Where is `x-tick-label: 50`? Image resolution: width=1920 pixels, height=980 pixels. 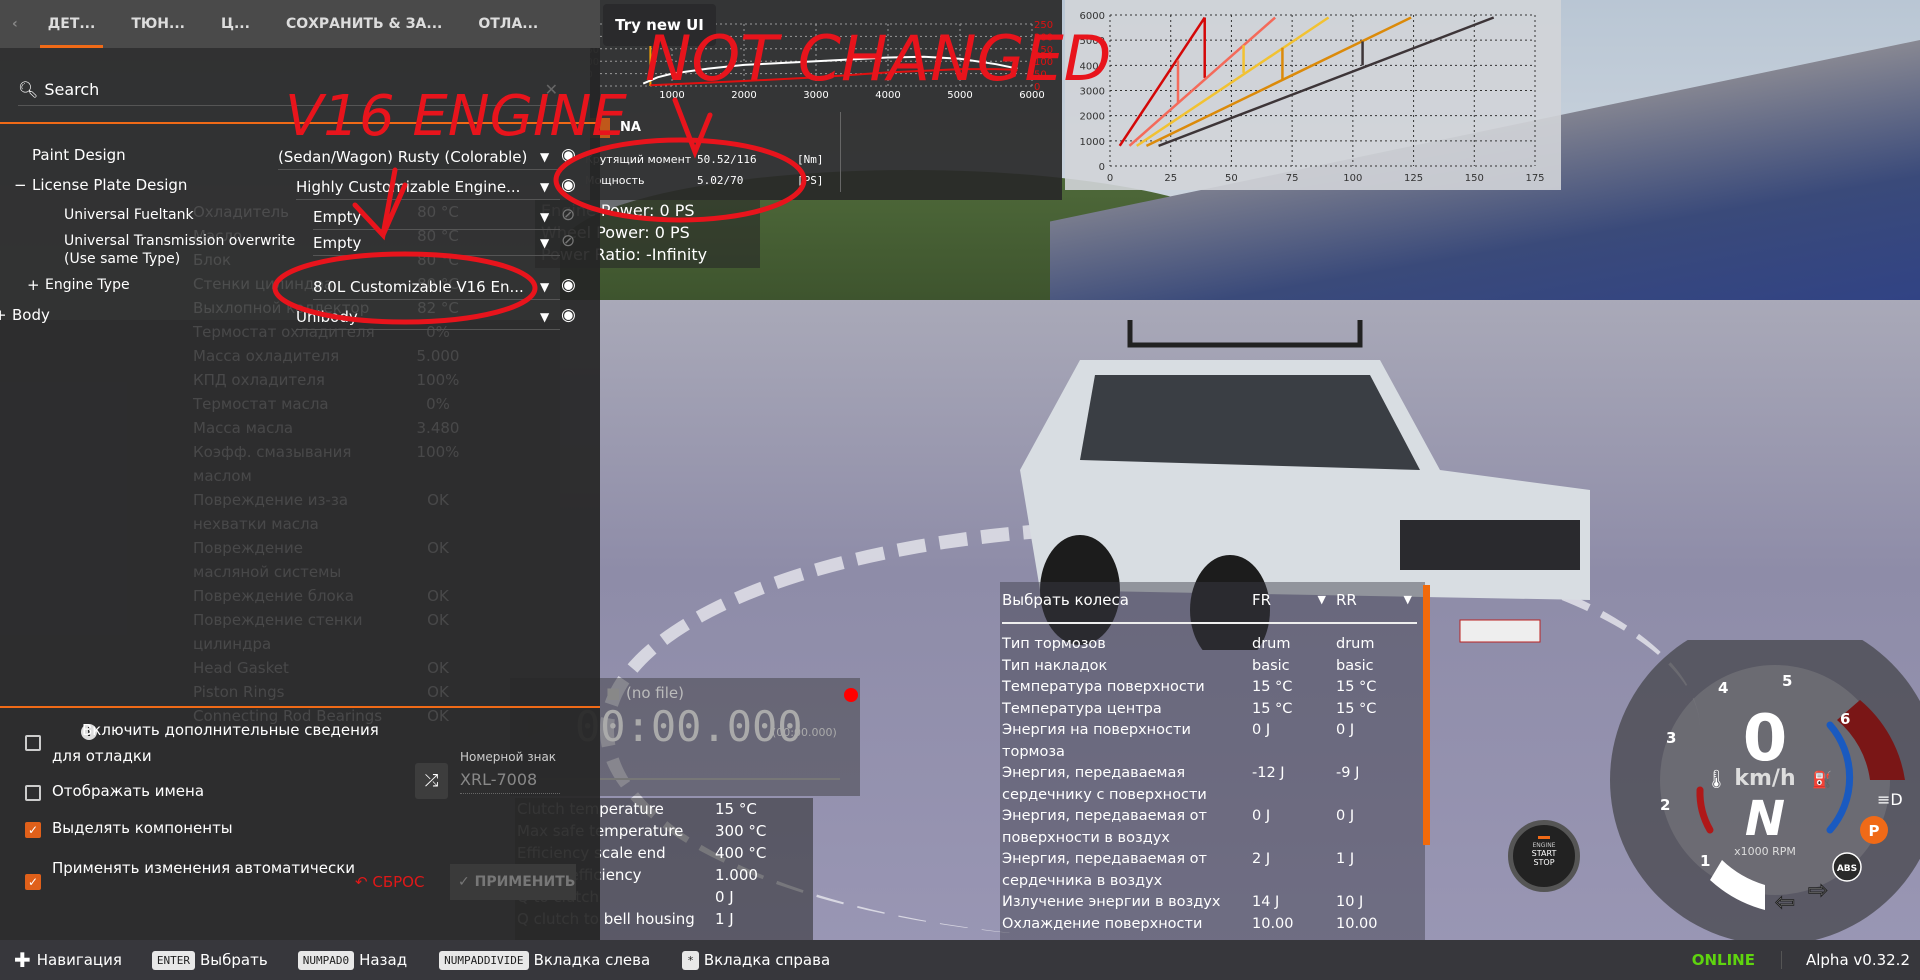 x-tick-label: 50 is located at coordinates (1231, 178).